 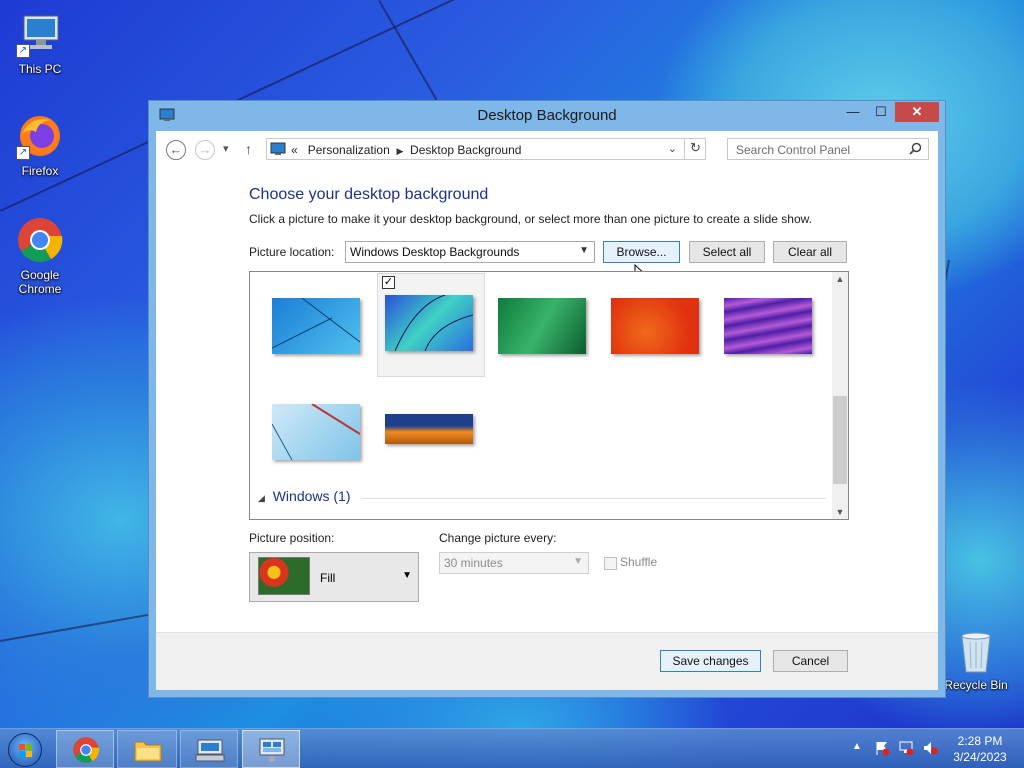 What do you see at coordinates (292, 252) in the screenshot?
I see `picture-location-label: Picture location:` at bounding box center [292, 252].